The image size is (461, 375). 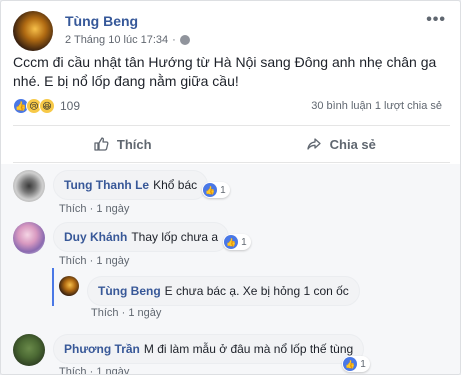 What do you see at coordinates (184, 40) in the screenshot?
I see `globe-icon` at bounding box center [184, 40].